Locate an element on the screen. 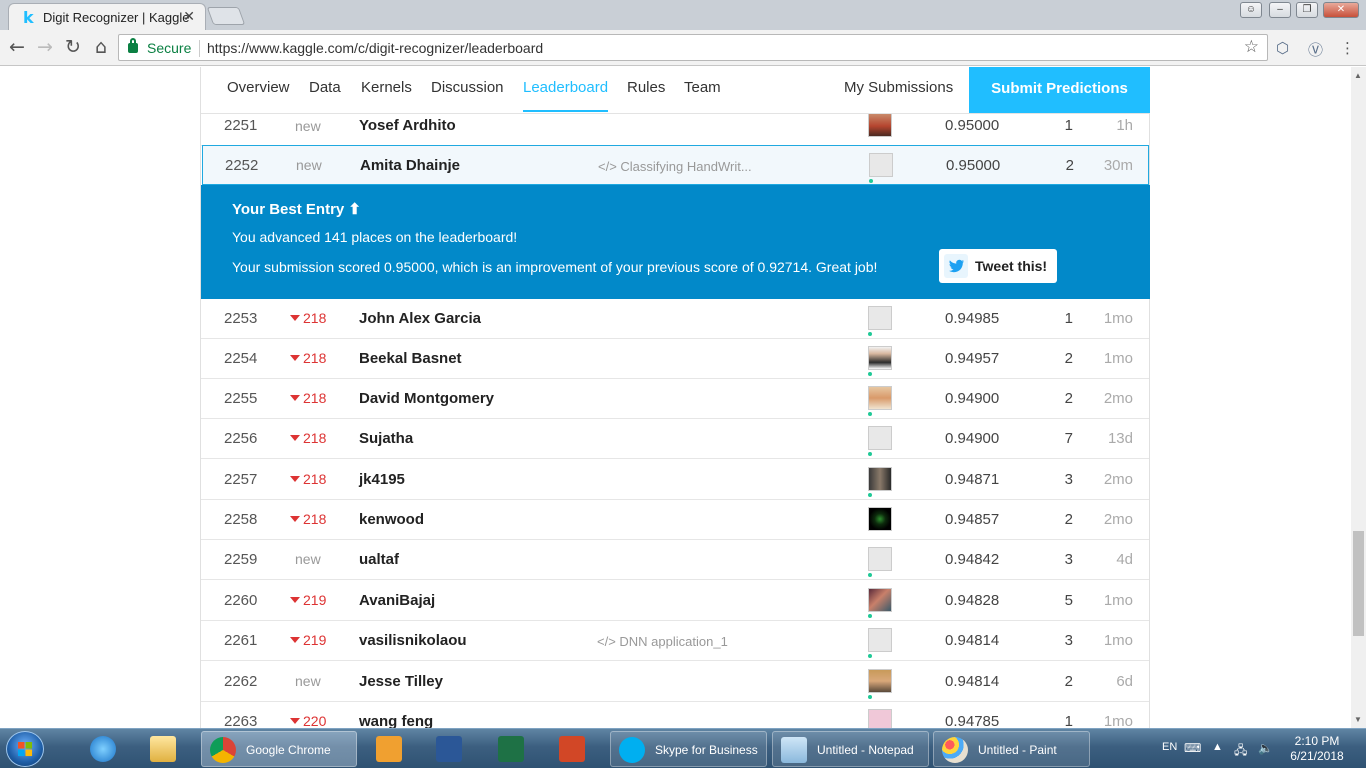 The height and width of the screenshot is (768, 1366). window-close-button: ✕ is located at coordinates (1341, 10).